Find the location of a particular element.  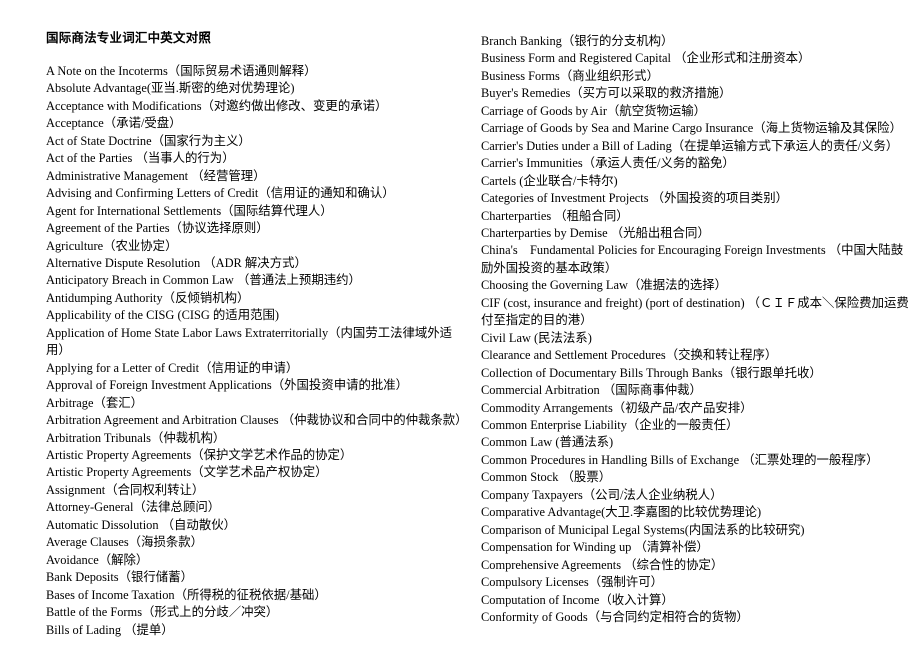

glossary-entry: Bills of Lading （提单） is located at coordinates (110, 629).